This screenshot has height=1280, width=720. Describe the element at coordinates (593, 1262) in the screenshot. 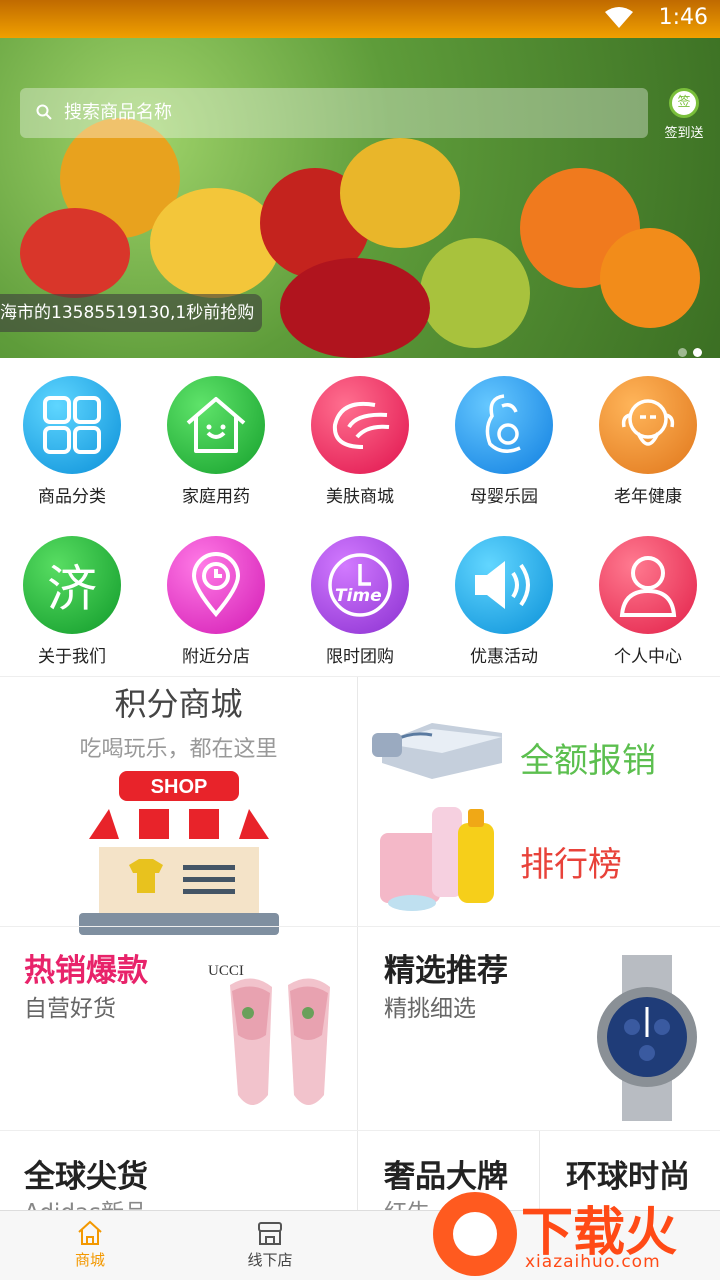

I see `watermark-site: xiazaihuo.com` at that location.